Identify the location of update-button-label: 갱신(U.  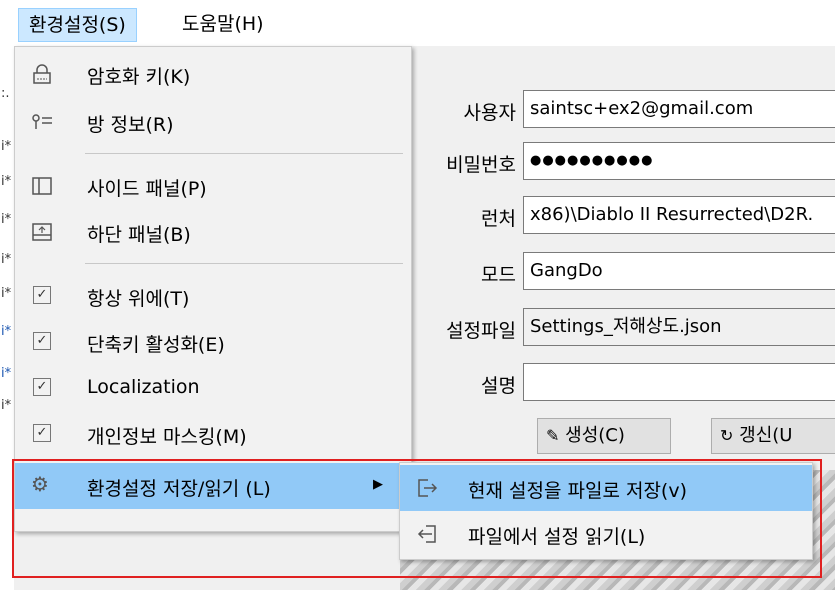
(766, 435).